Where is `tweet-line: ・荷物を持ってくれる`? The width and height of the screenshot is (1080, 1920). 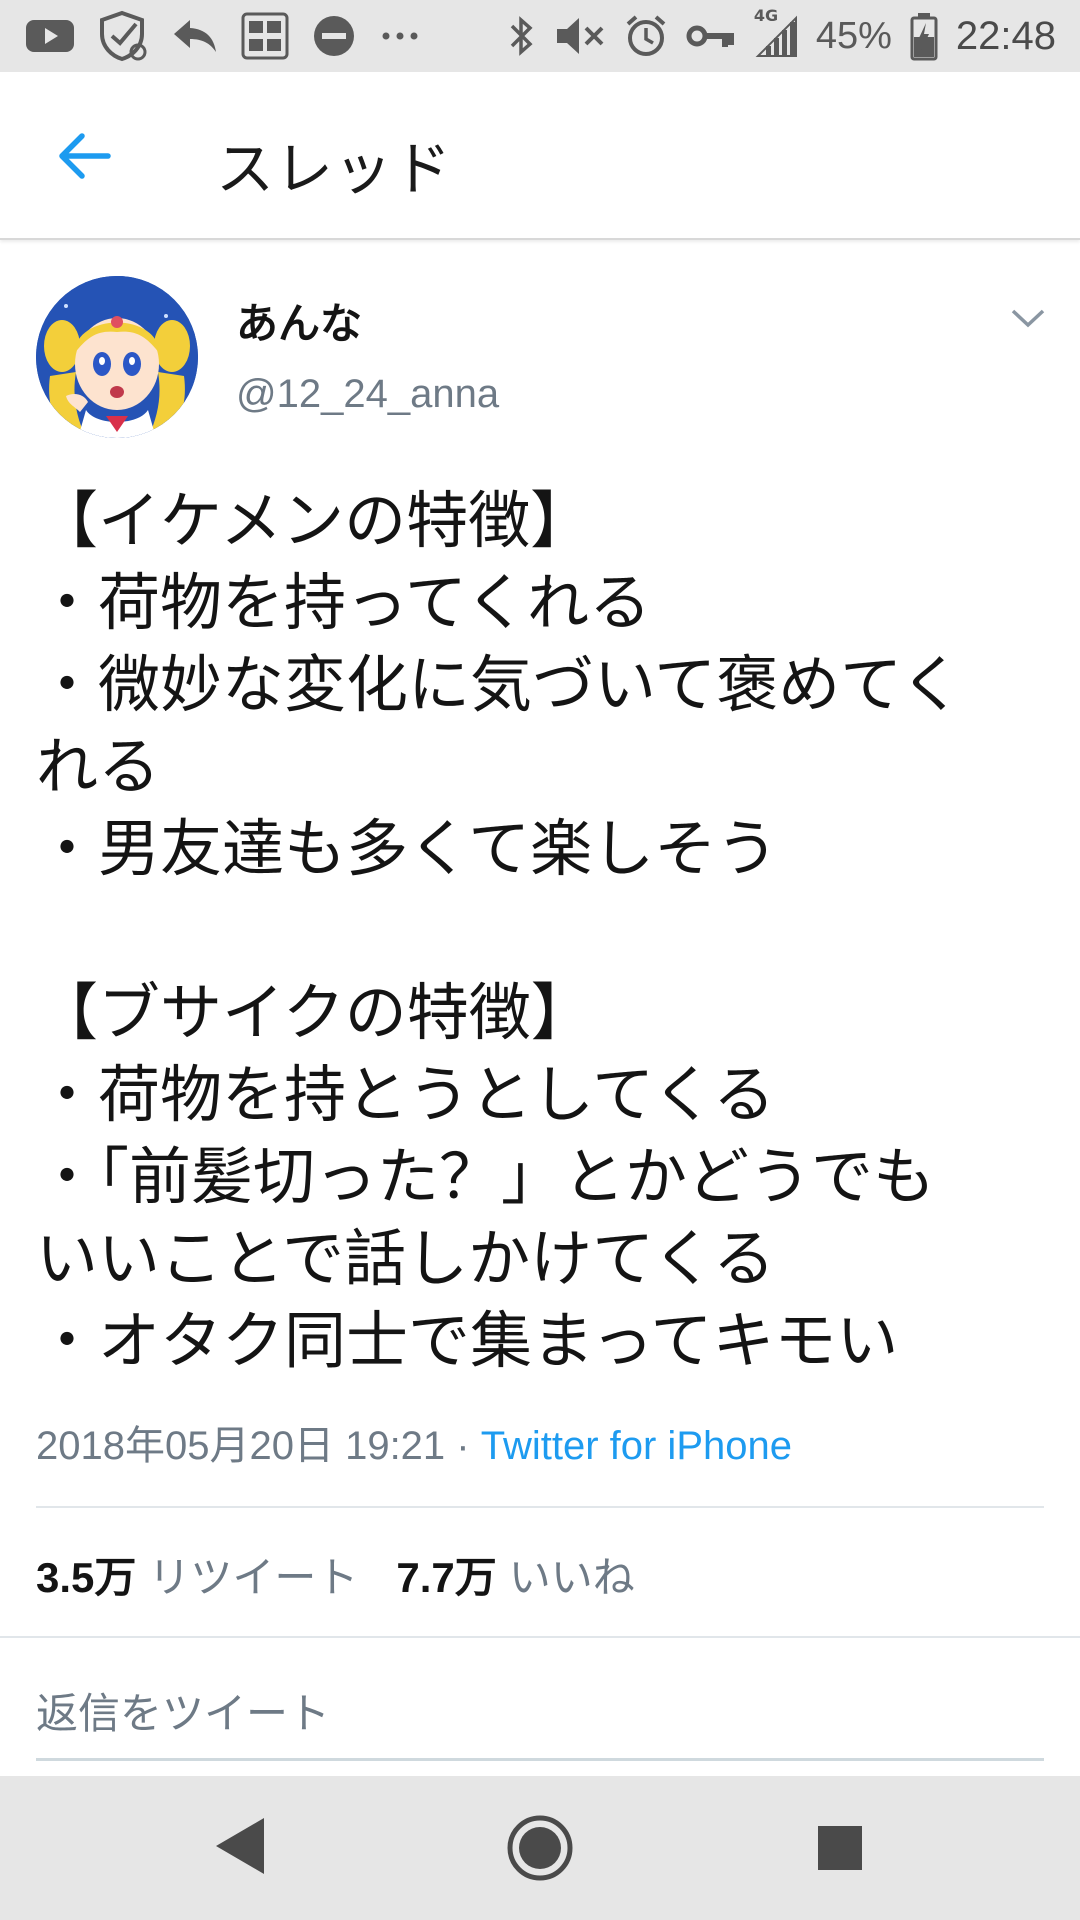 tweet-line: ・荷物を持ってくれる is located at coordinates (344, 602).